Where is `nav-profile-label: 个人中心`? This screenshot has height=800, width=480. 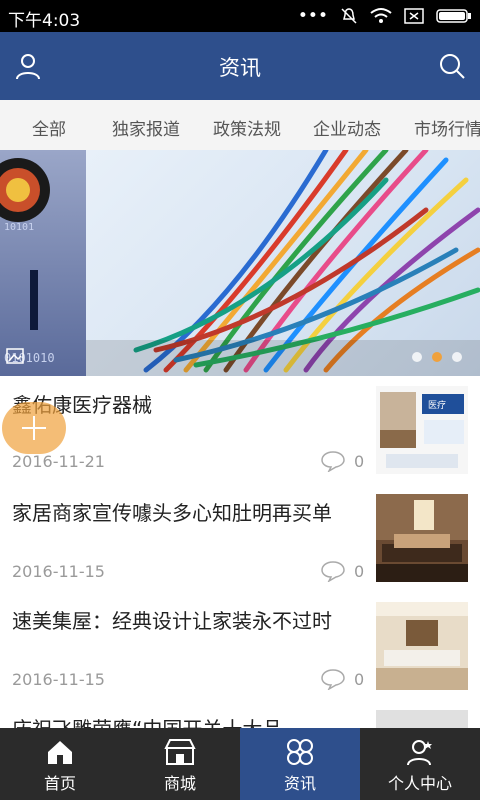
nav-profile-label: 个人中心 is located at coordinates (419, 783).